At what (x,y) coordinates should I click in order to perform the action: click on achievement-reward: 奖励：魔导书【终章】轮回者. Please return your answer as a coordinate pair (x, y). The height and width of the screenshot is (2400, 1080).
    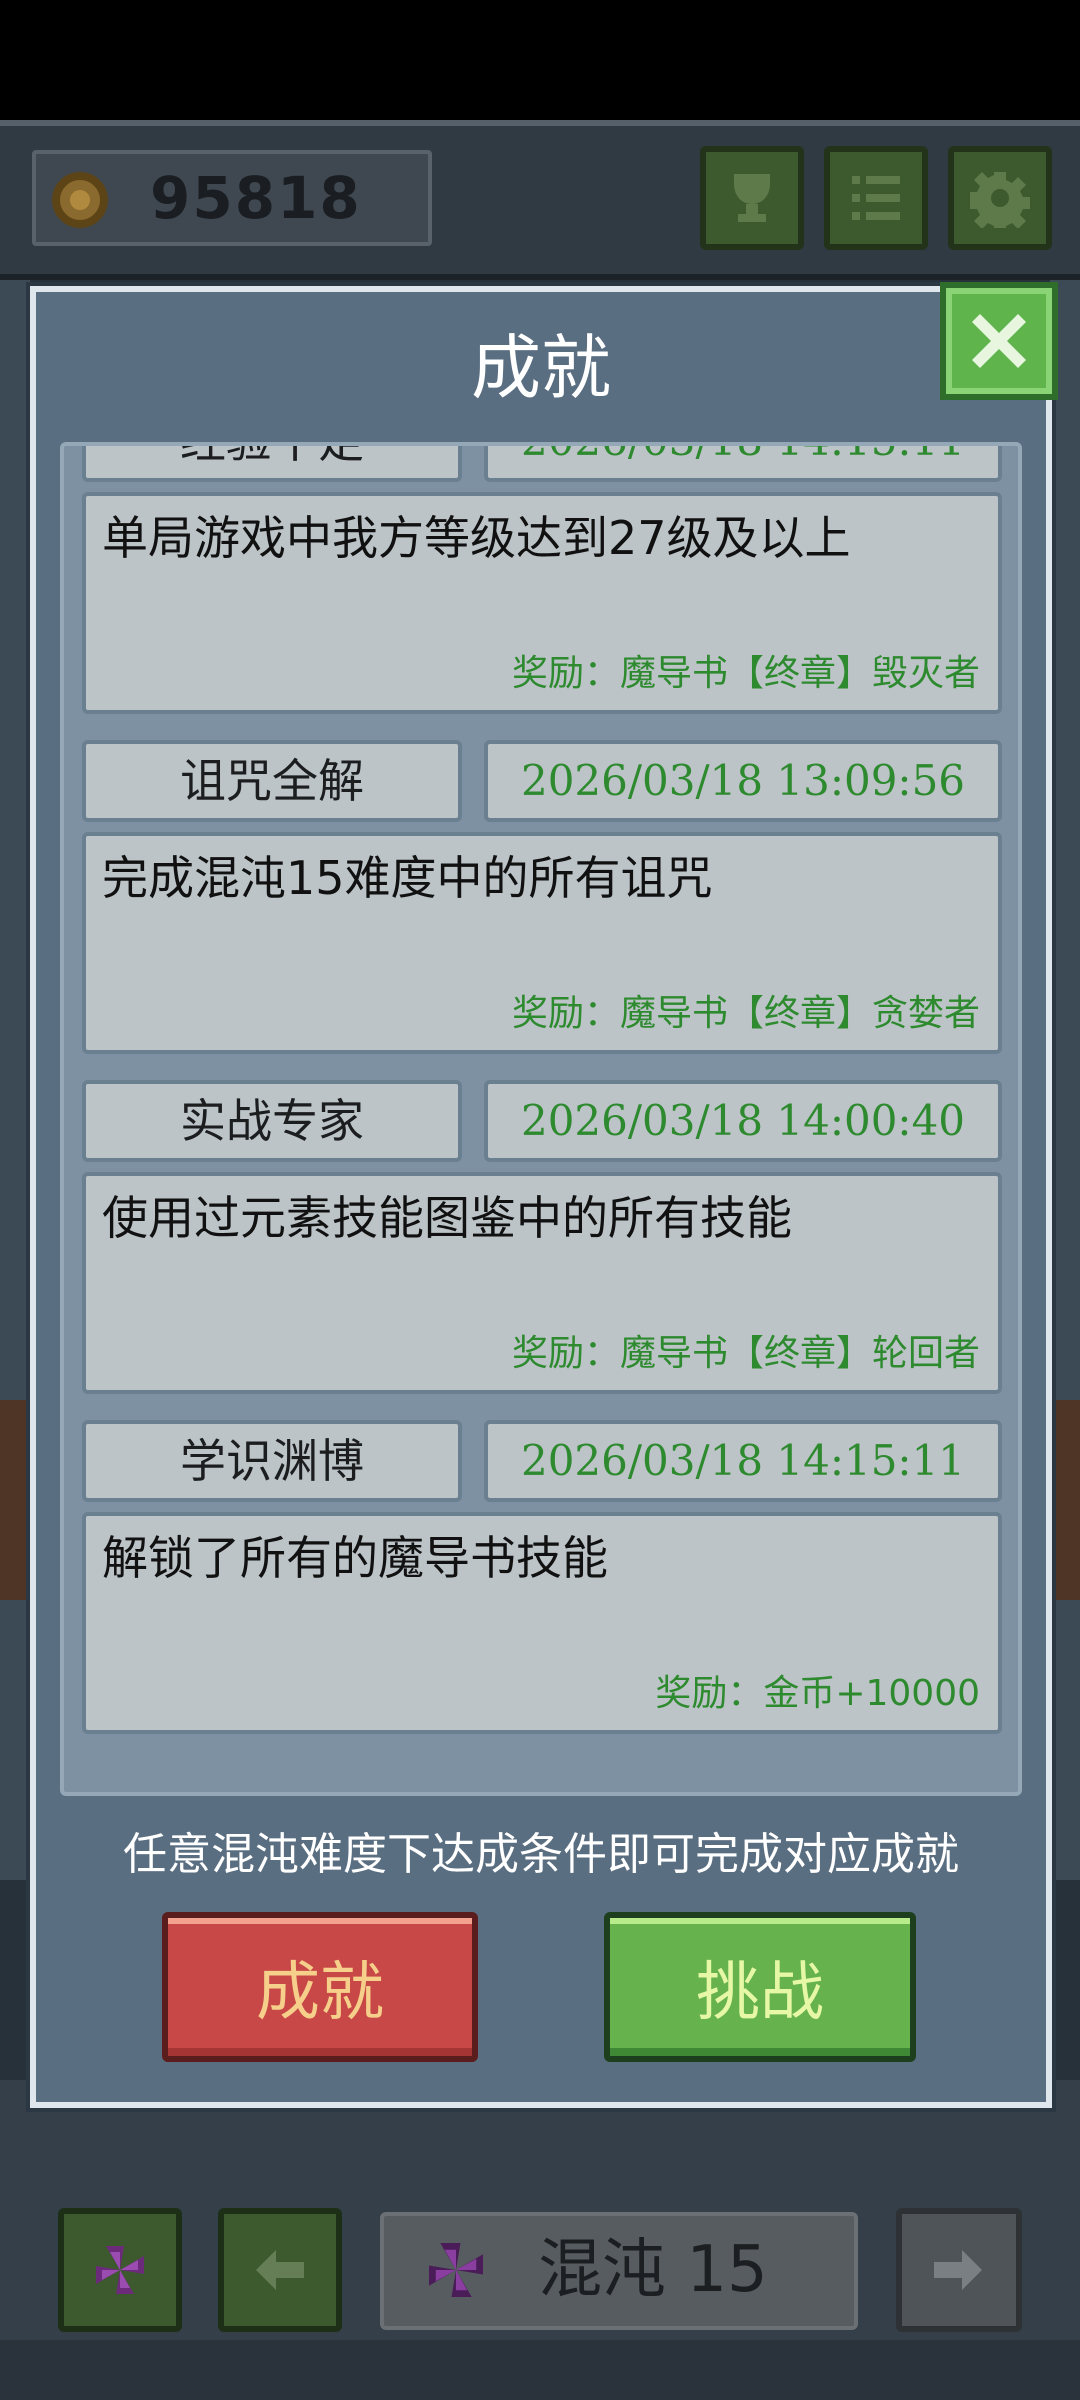
    Looking at the image, I should click on (745, 1353).